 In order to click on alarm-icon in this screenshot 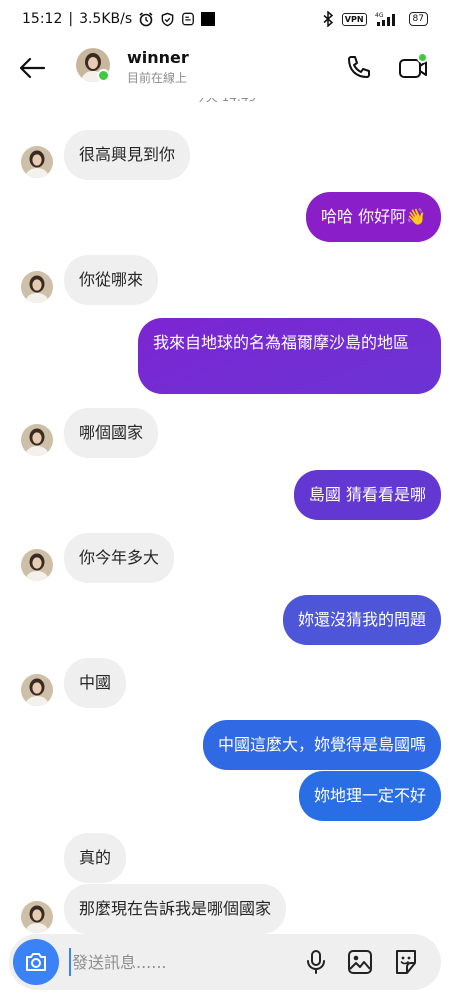, I will do `click(146, 19)`.